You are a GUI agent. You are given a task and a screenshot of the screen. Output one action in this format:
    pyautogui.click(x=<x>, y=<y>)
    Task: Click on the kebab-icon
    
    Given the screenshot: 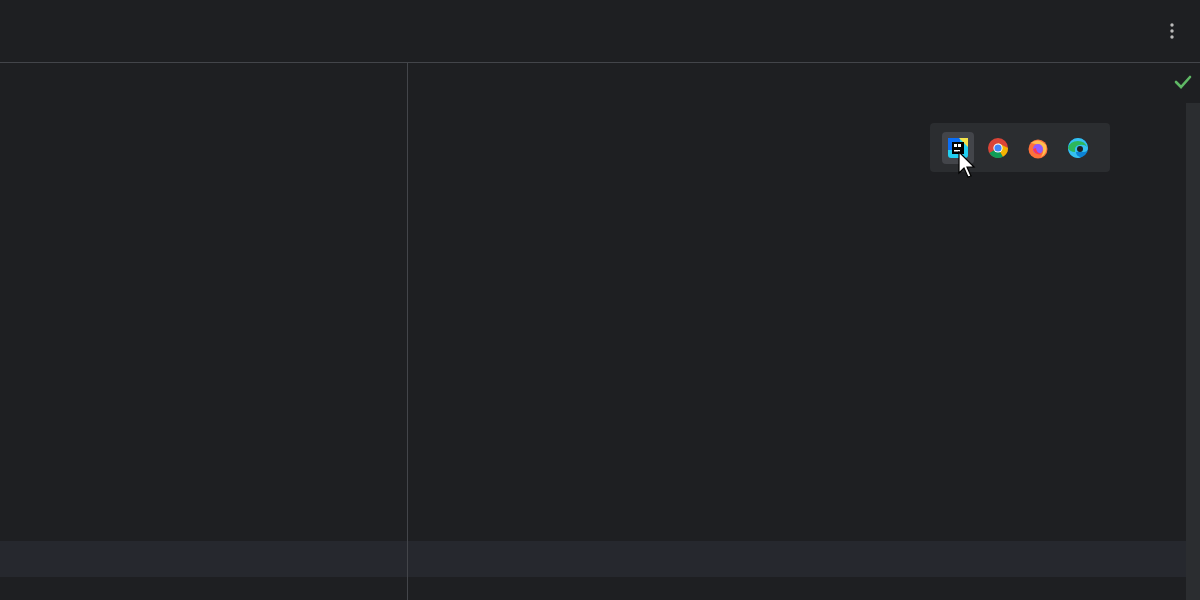 What is the action you would take?
    pyautogui.click(x=1172, y=31)
    